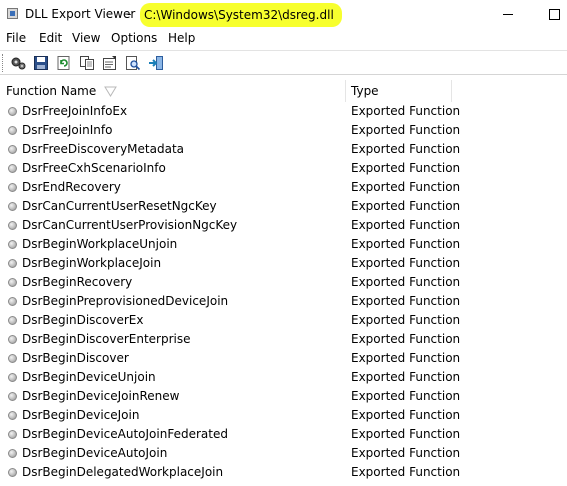 The width and height of the screenshot is (567, 486). I want to click on list-item: DsrBeginWorkplaceJoin Exported Function, so click(283, 264).